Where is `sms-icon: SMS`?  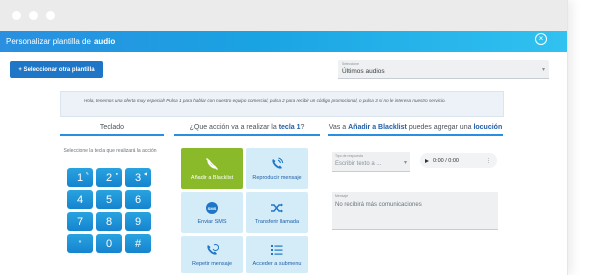 sms-icon: SMS is located at coordinates (212, 208).